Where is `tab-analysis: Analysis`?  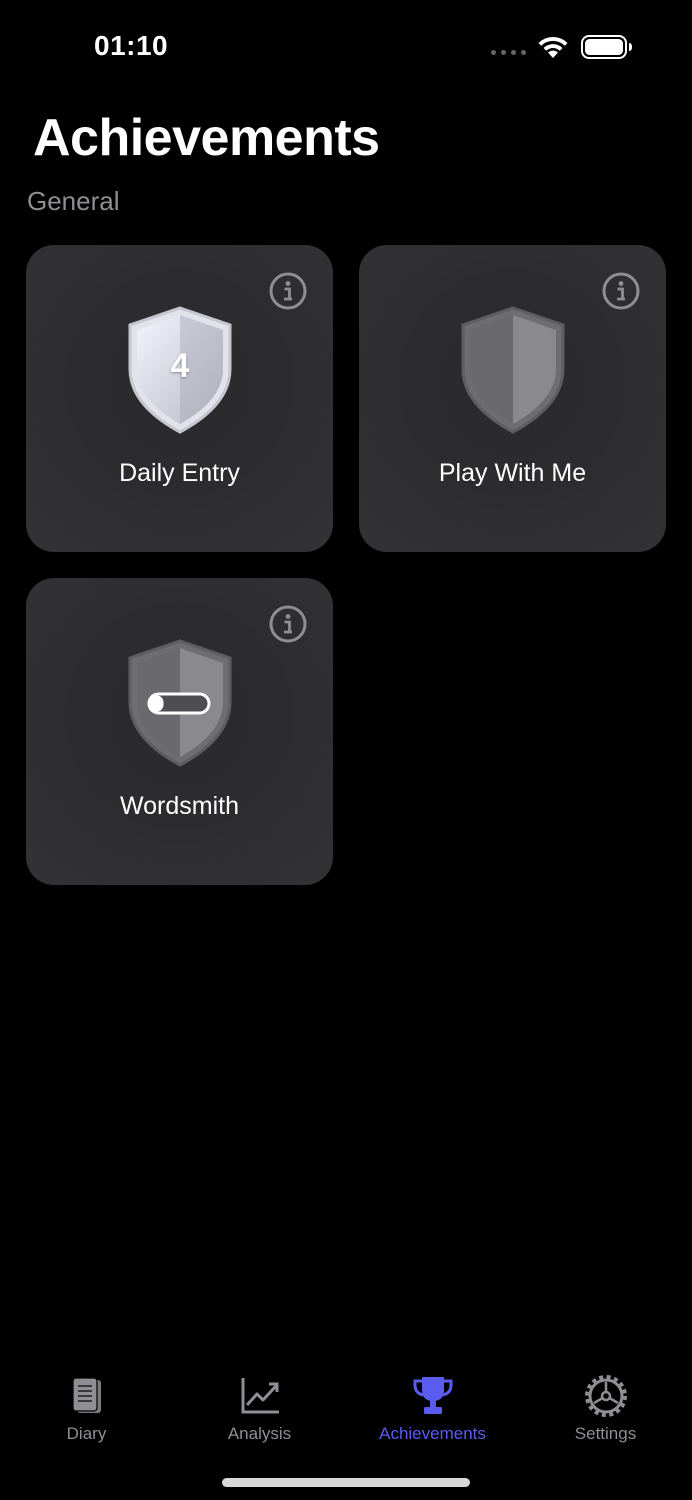
tab-analysis: Analysis is located at coordinates (259, 1405).